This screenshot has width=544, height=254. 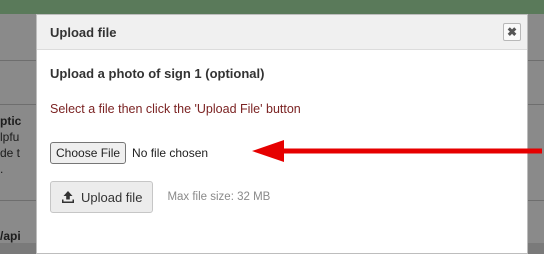 I want to click on background-topbar, so click(x=272, y=7).